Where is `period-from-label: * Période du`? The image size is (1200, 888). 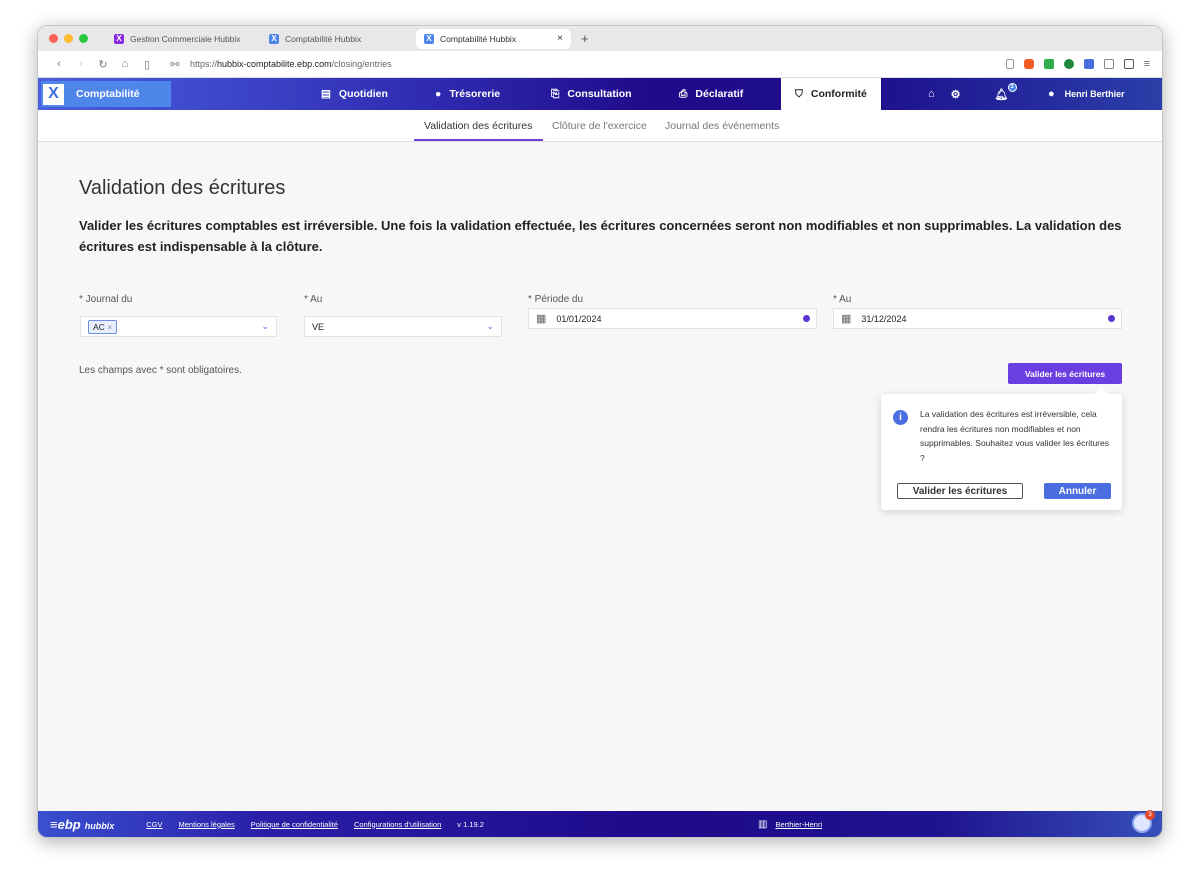 period-from-label: * Période du is located at coordinates (556, 299).